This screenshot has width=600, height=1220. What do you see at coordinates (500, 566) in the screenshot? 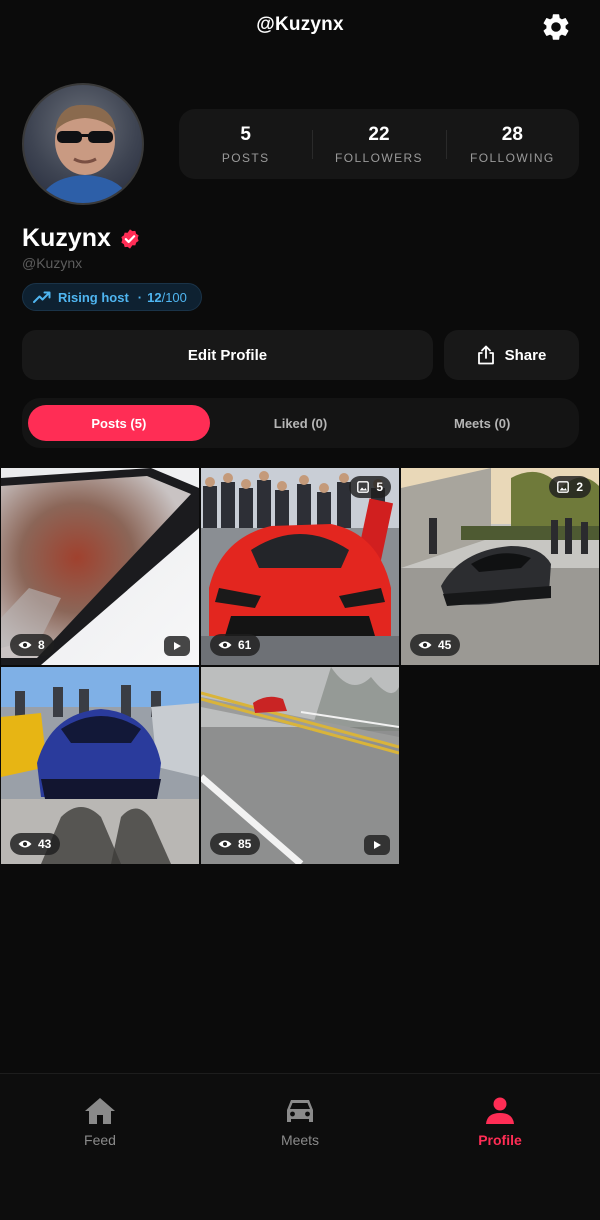
I see `post-tile: 2 45` at bounding box center [500, 566].